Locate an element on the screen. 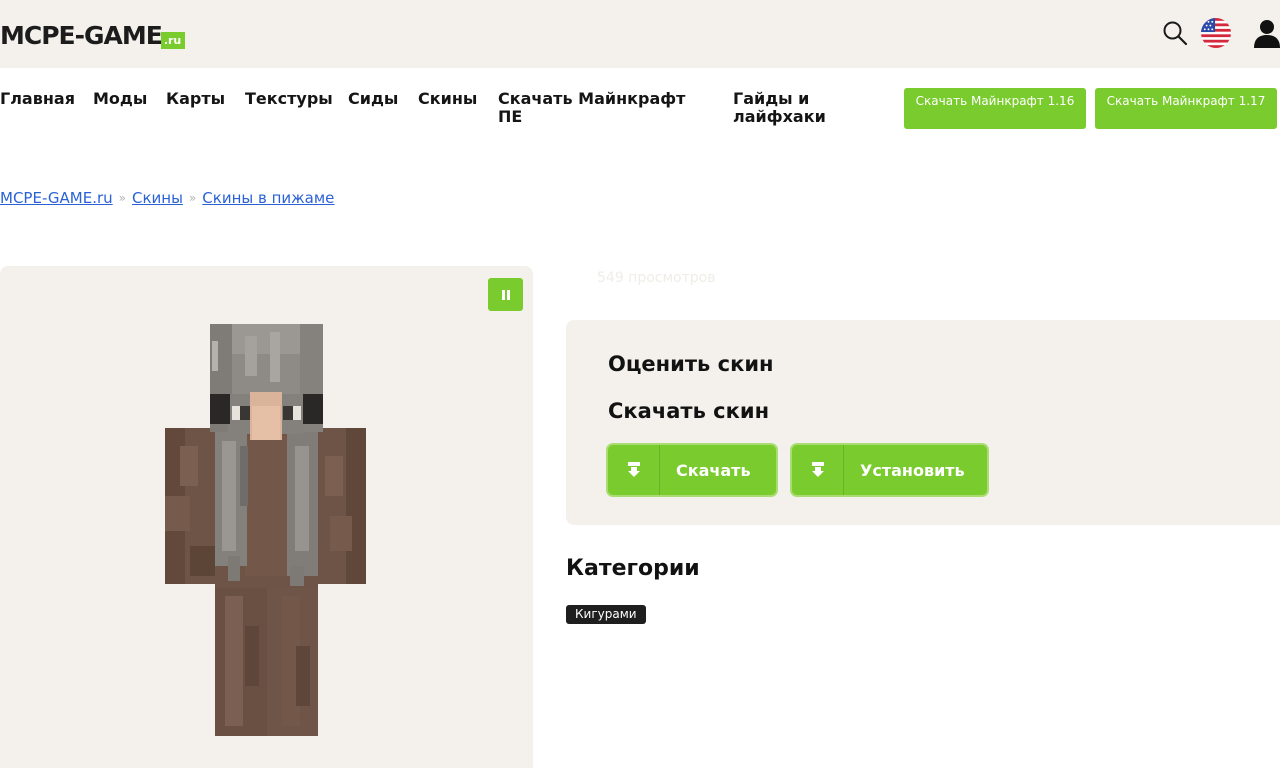 This screenshot has width=1280, height=768. nav-item-seeds: Сиды is located at coordinates (373, 99).